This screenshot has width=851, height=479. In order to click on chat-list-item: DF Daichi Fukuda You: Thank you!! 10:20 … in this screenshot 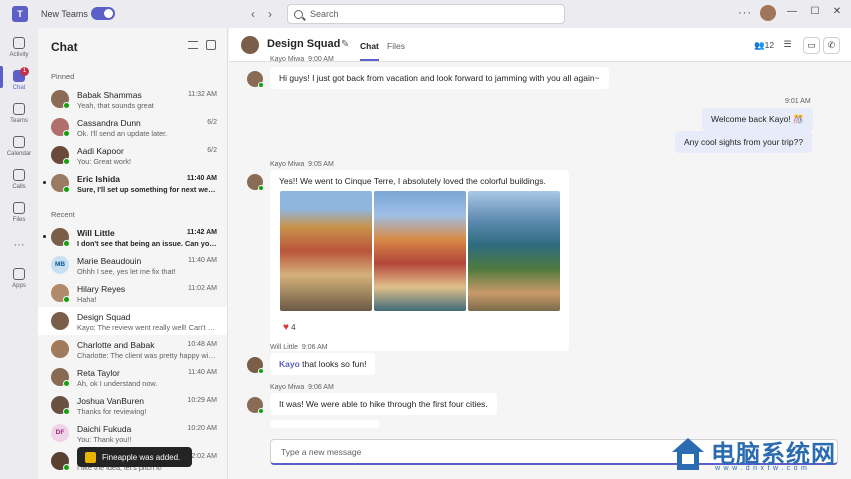, I will do `click(132, 433)`.